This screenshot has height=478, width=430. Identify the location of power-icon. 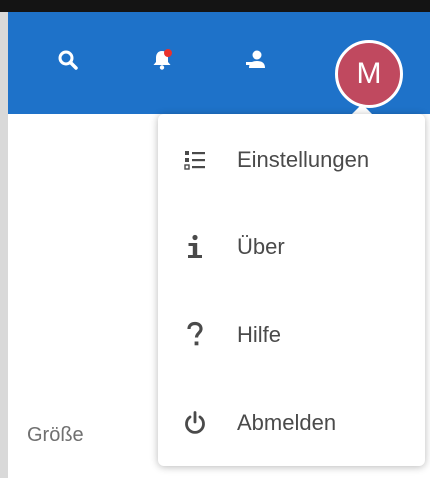
(203, 423).